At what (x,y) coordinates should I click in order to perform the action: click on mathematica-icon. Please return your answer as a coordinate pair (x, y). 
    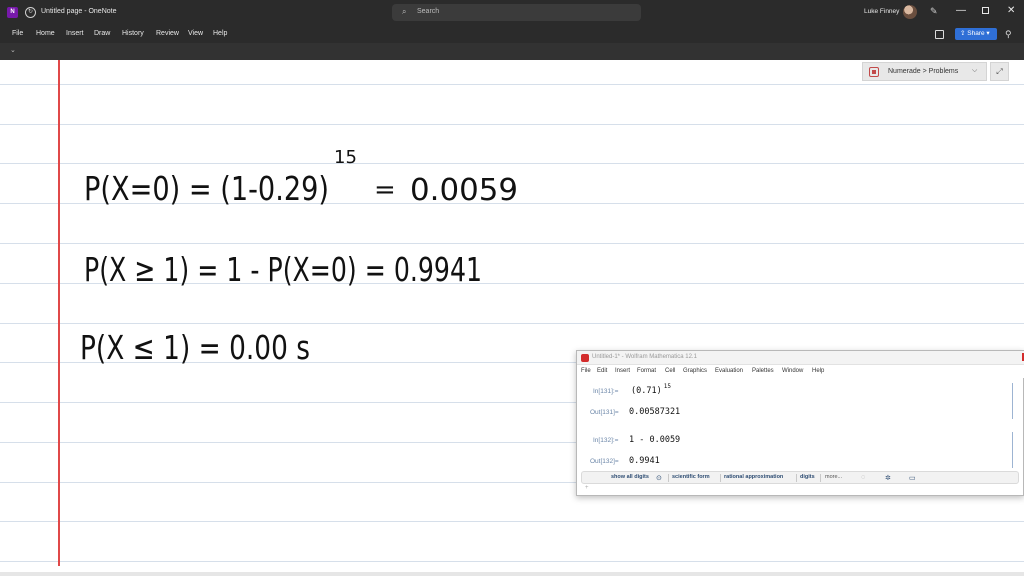
    Looking at the image, I should click on (585, 358).